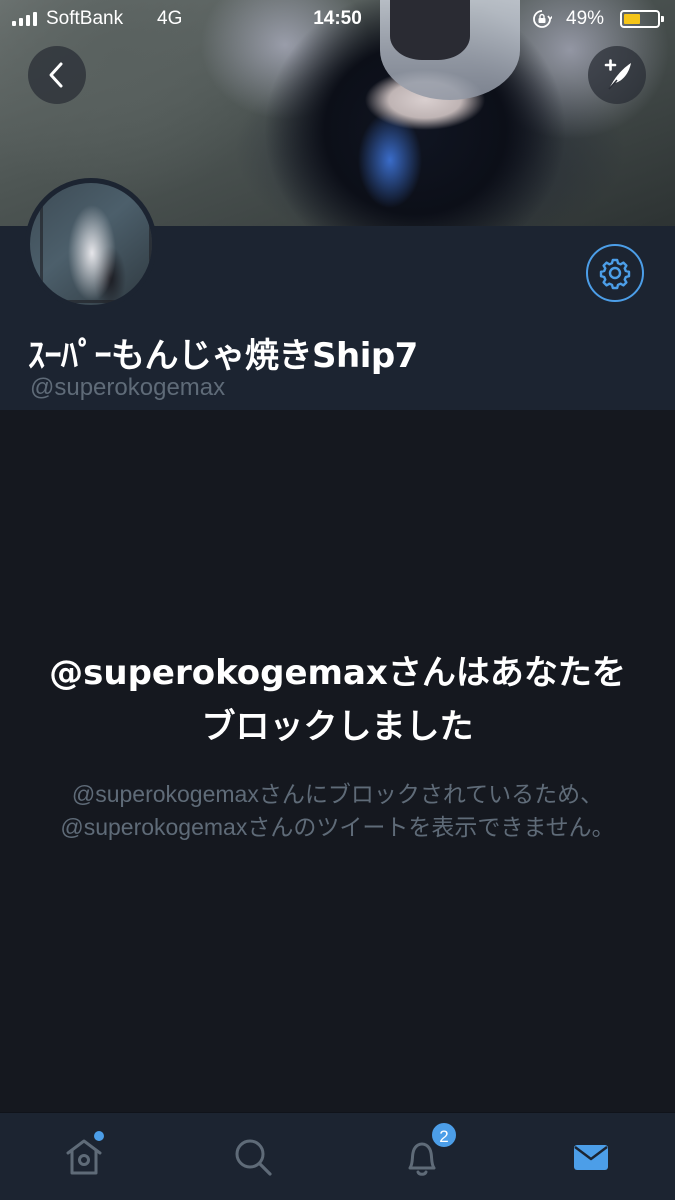 The height and width of the screenshot is (1200, 675). Describe the element at coordinates (99, 1136) in the screenshot. I see `new-content-dot` at that location.